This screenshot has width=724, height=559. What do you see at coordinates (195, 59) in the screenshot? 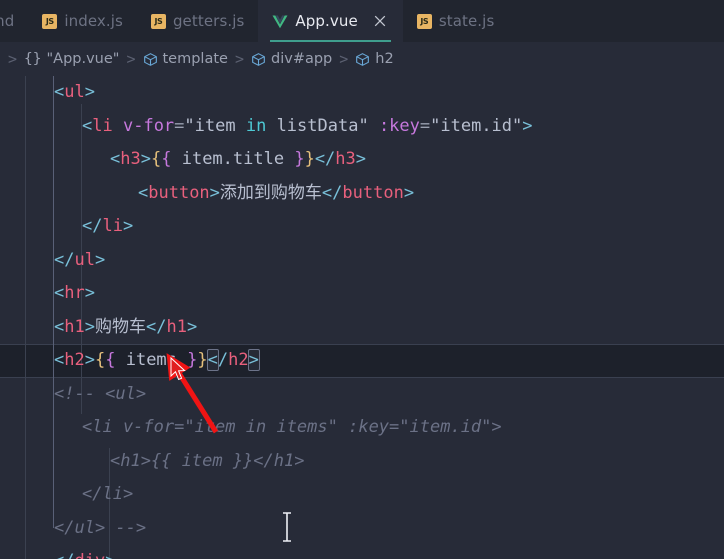
I see `breadcrumb-item-label: template` at bounding box center [195, 59].